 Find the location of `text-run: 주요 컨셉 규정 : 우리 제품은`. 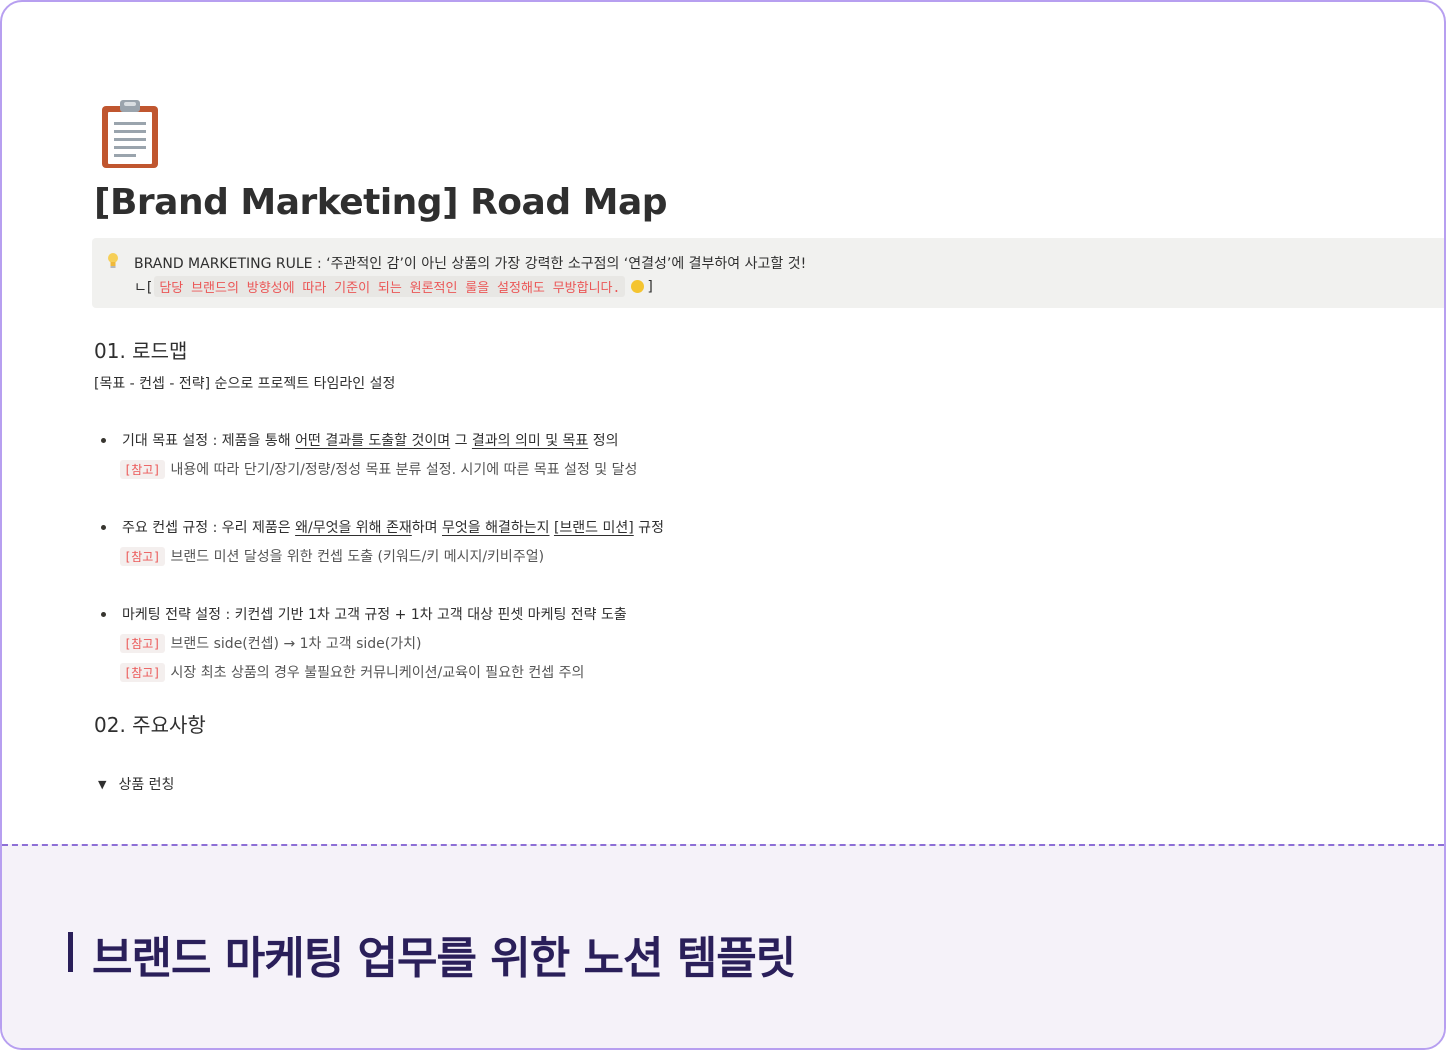

text-run: 주요 컨셉 규정 : 우리 제품은 is located at coordinates (209, 528).